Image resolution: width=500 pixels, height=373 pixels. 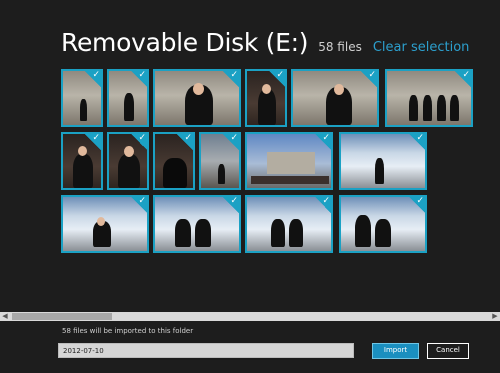 I want to click on cancel-button: Cancel, so click(x=448, y=351).